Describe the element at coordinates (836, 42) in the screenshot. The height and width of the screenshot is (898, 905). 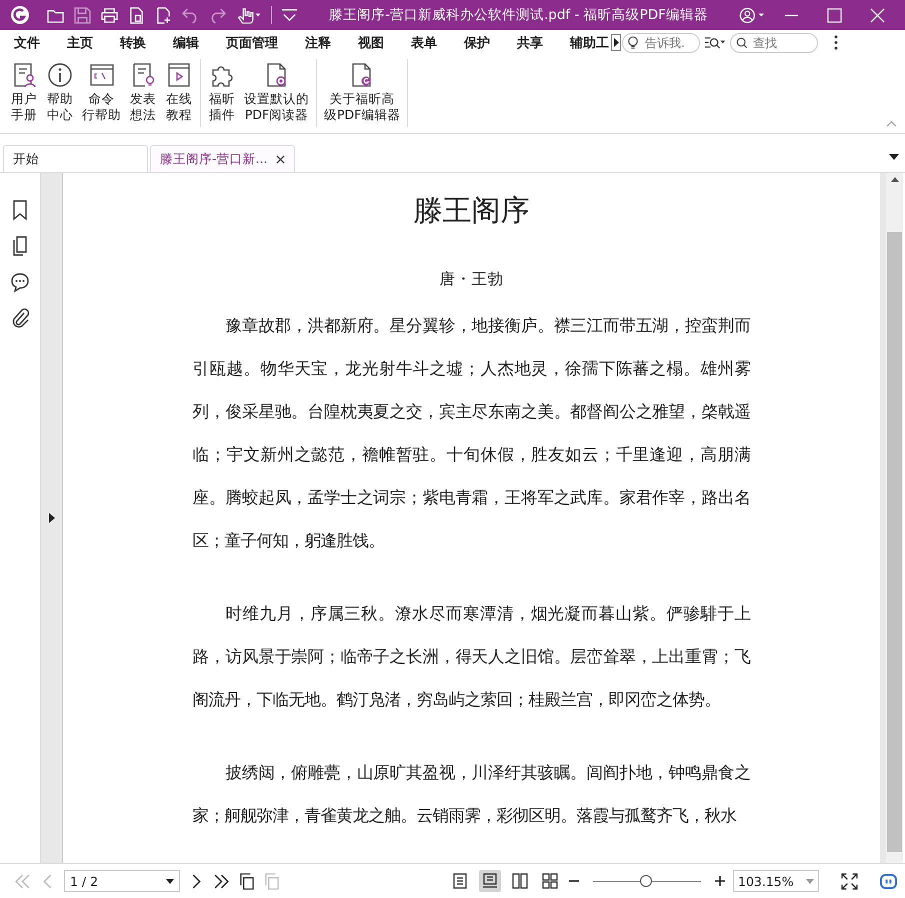
I see `more-icon` at that location.